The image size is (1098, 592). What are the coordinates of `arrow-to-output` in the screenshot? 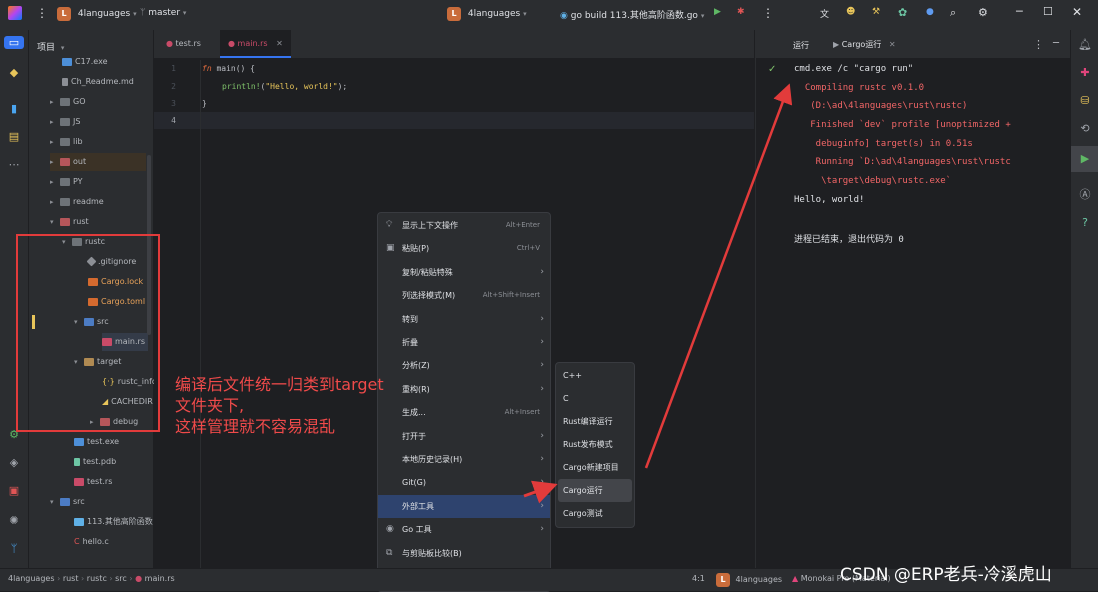 It's located at (718, 276).